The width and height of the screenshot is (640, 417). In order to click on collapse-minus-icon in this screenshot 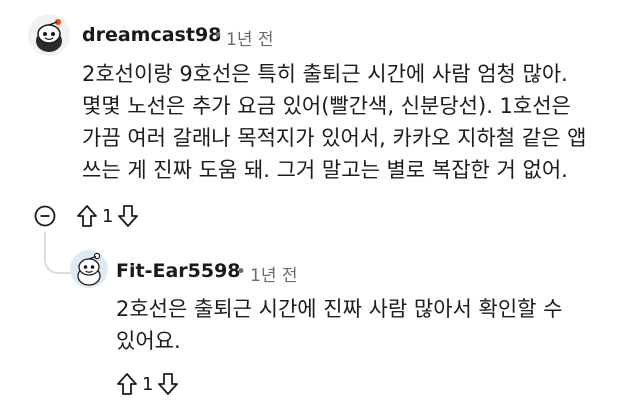, I will do `click(45, 216)`.